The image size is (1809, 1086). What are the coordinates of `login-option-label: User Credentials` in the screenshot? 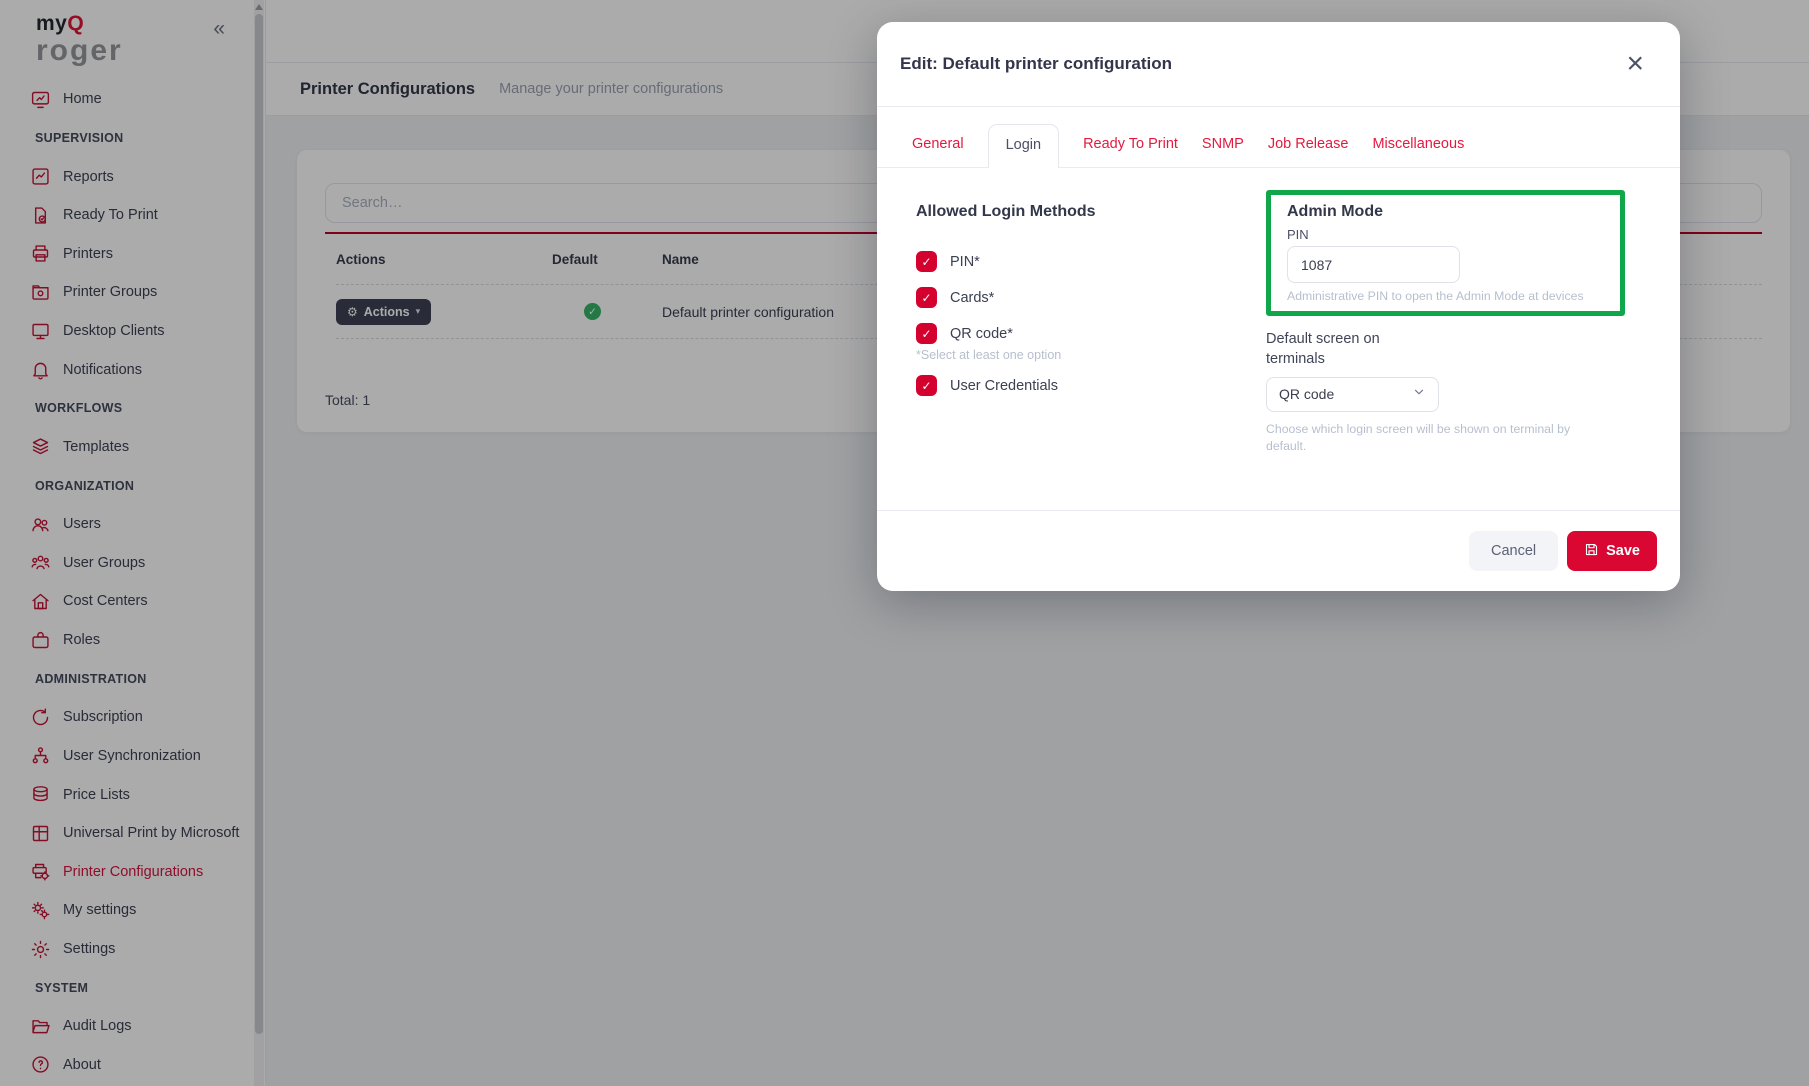 It's located at (1004, 385).